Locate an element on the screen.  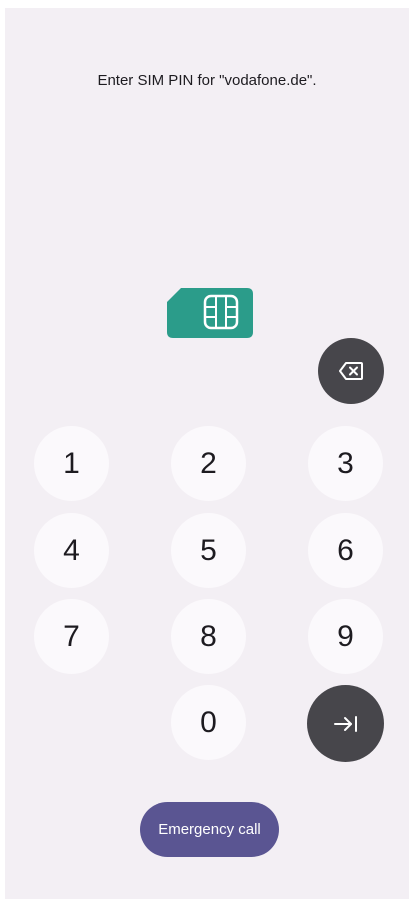
key-3: 3 is located at coordinates (345, 463).